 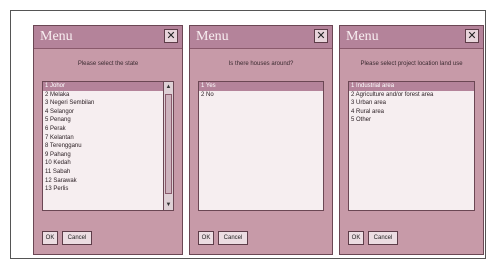 What do you see at coordinates (261, 95) in the screenshot?
I see `list-item: 2 No` at bounding box center [261, 95].